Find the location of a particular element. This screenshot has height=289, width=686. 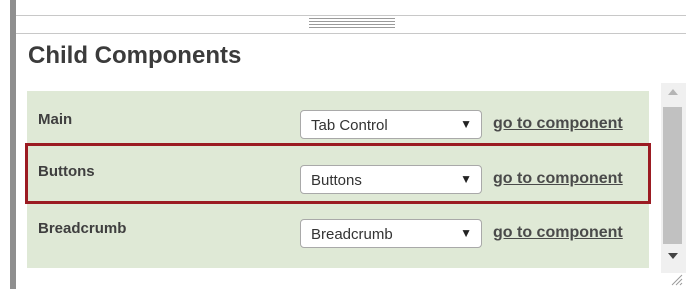

row-label: Buttons is located at coordinates (66, 171).